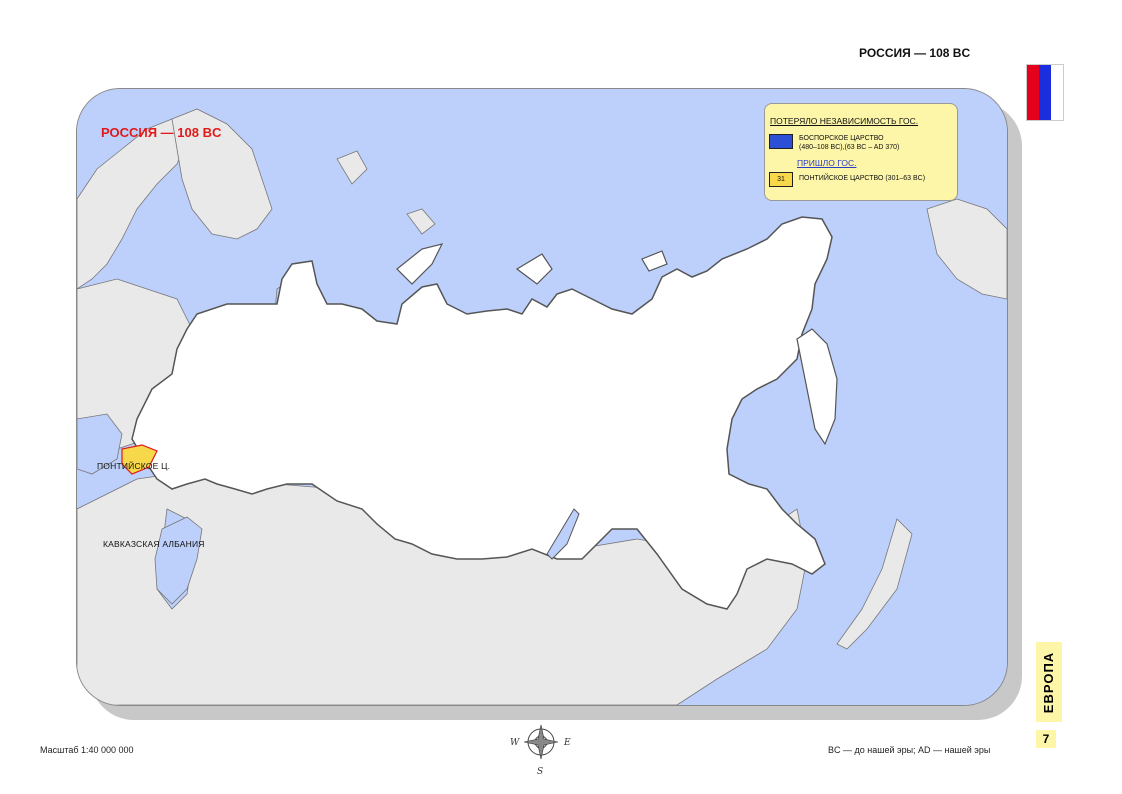  I want to click on legend-swatch-yellow: 31, so click(781, 179).